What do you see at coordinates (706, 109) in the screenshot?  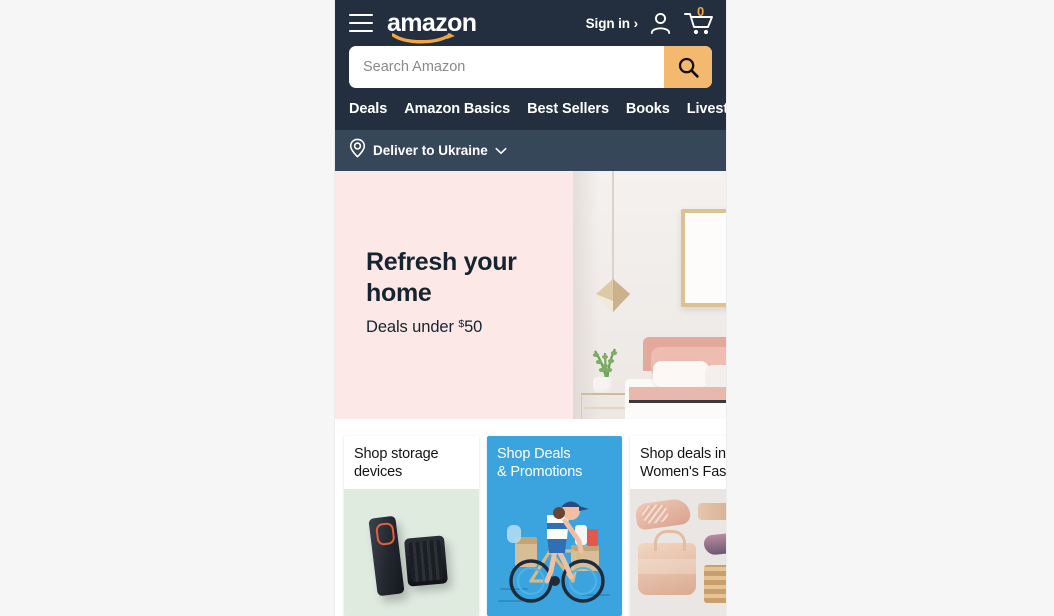 I see `nav-item-livestreams: Livestreams` at bounding box center [706, 109].